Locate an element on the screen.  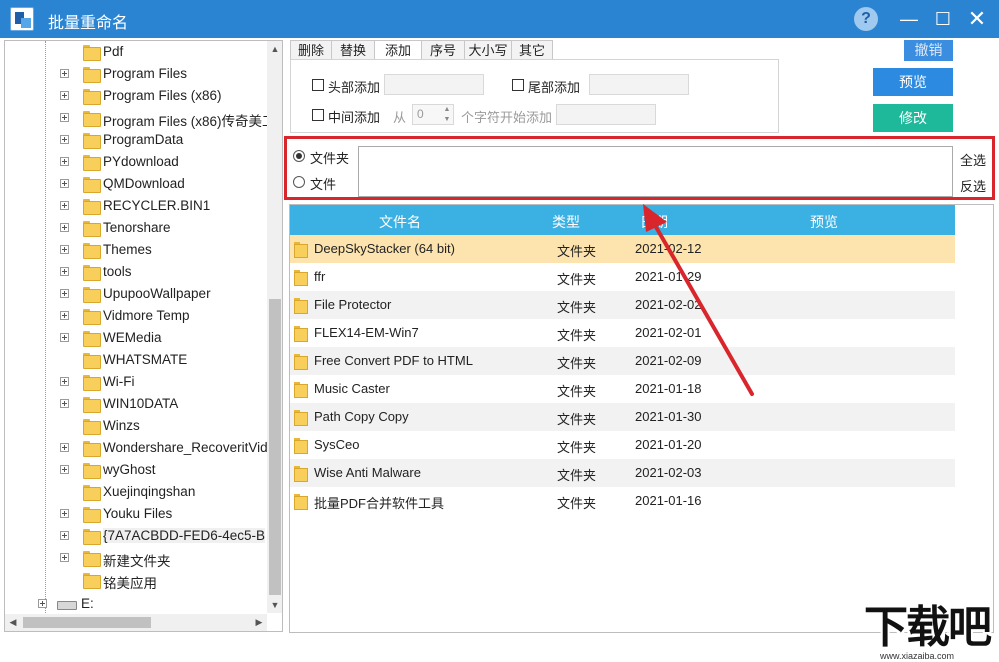
tree-item: Vidmore Temp is located at coordinates (136, 316).